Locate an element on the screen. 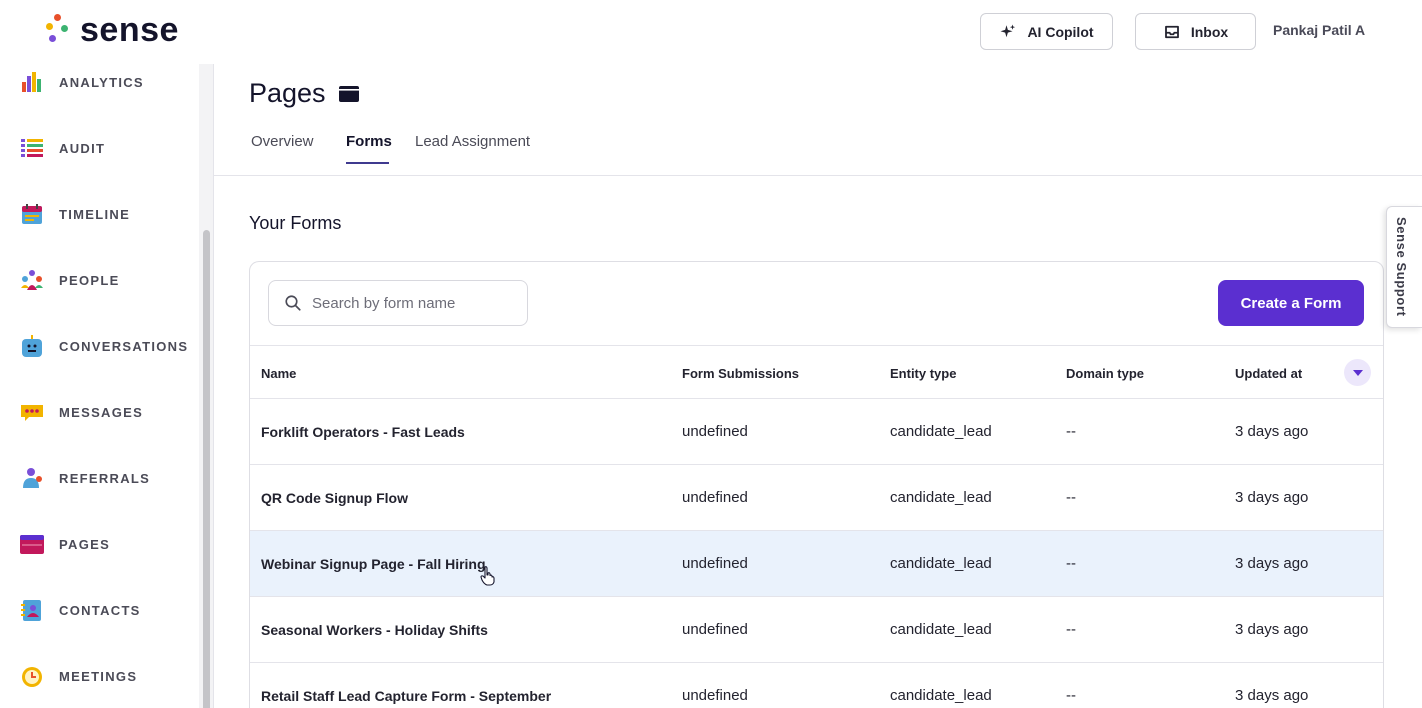 This screenshot has width=1422, height=708. sense-logo: sense is located at coordinates (111, 30).